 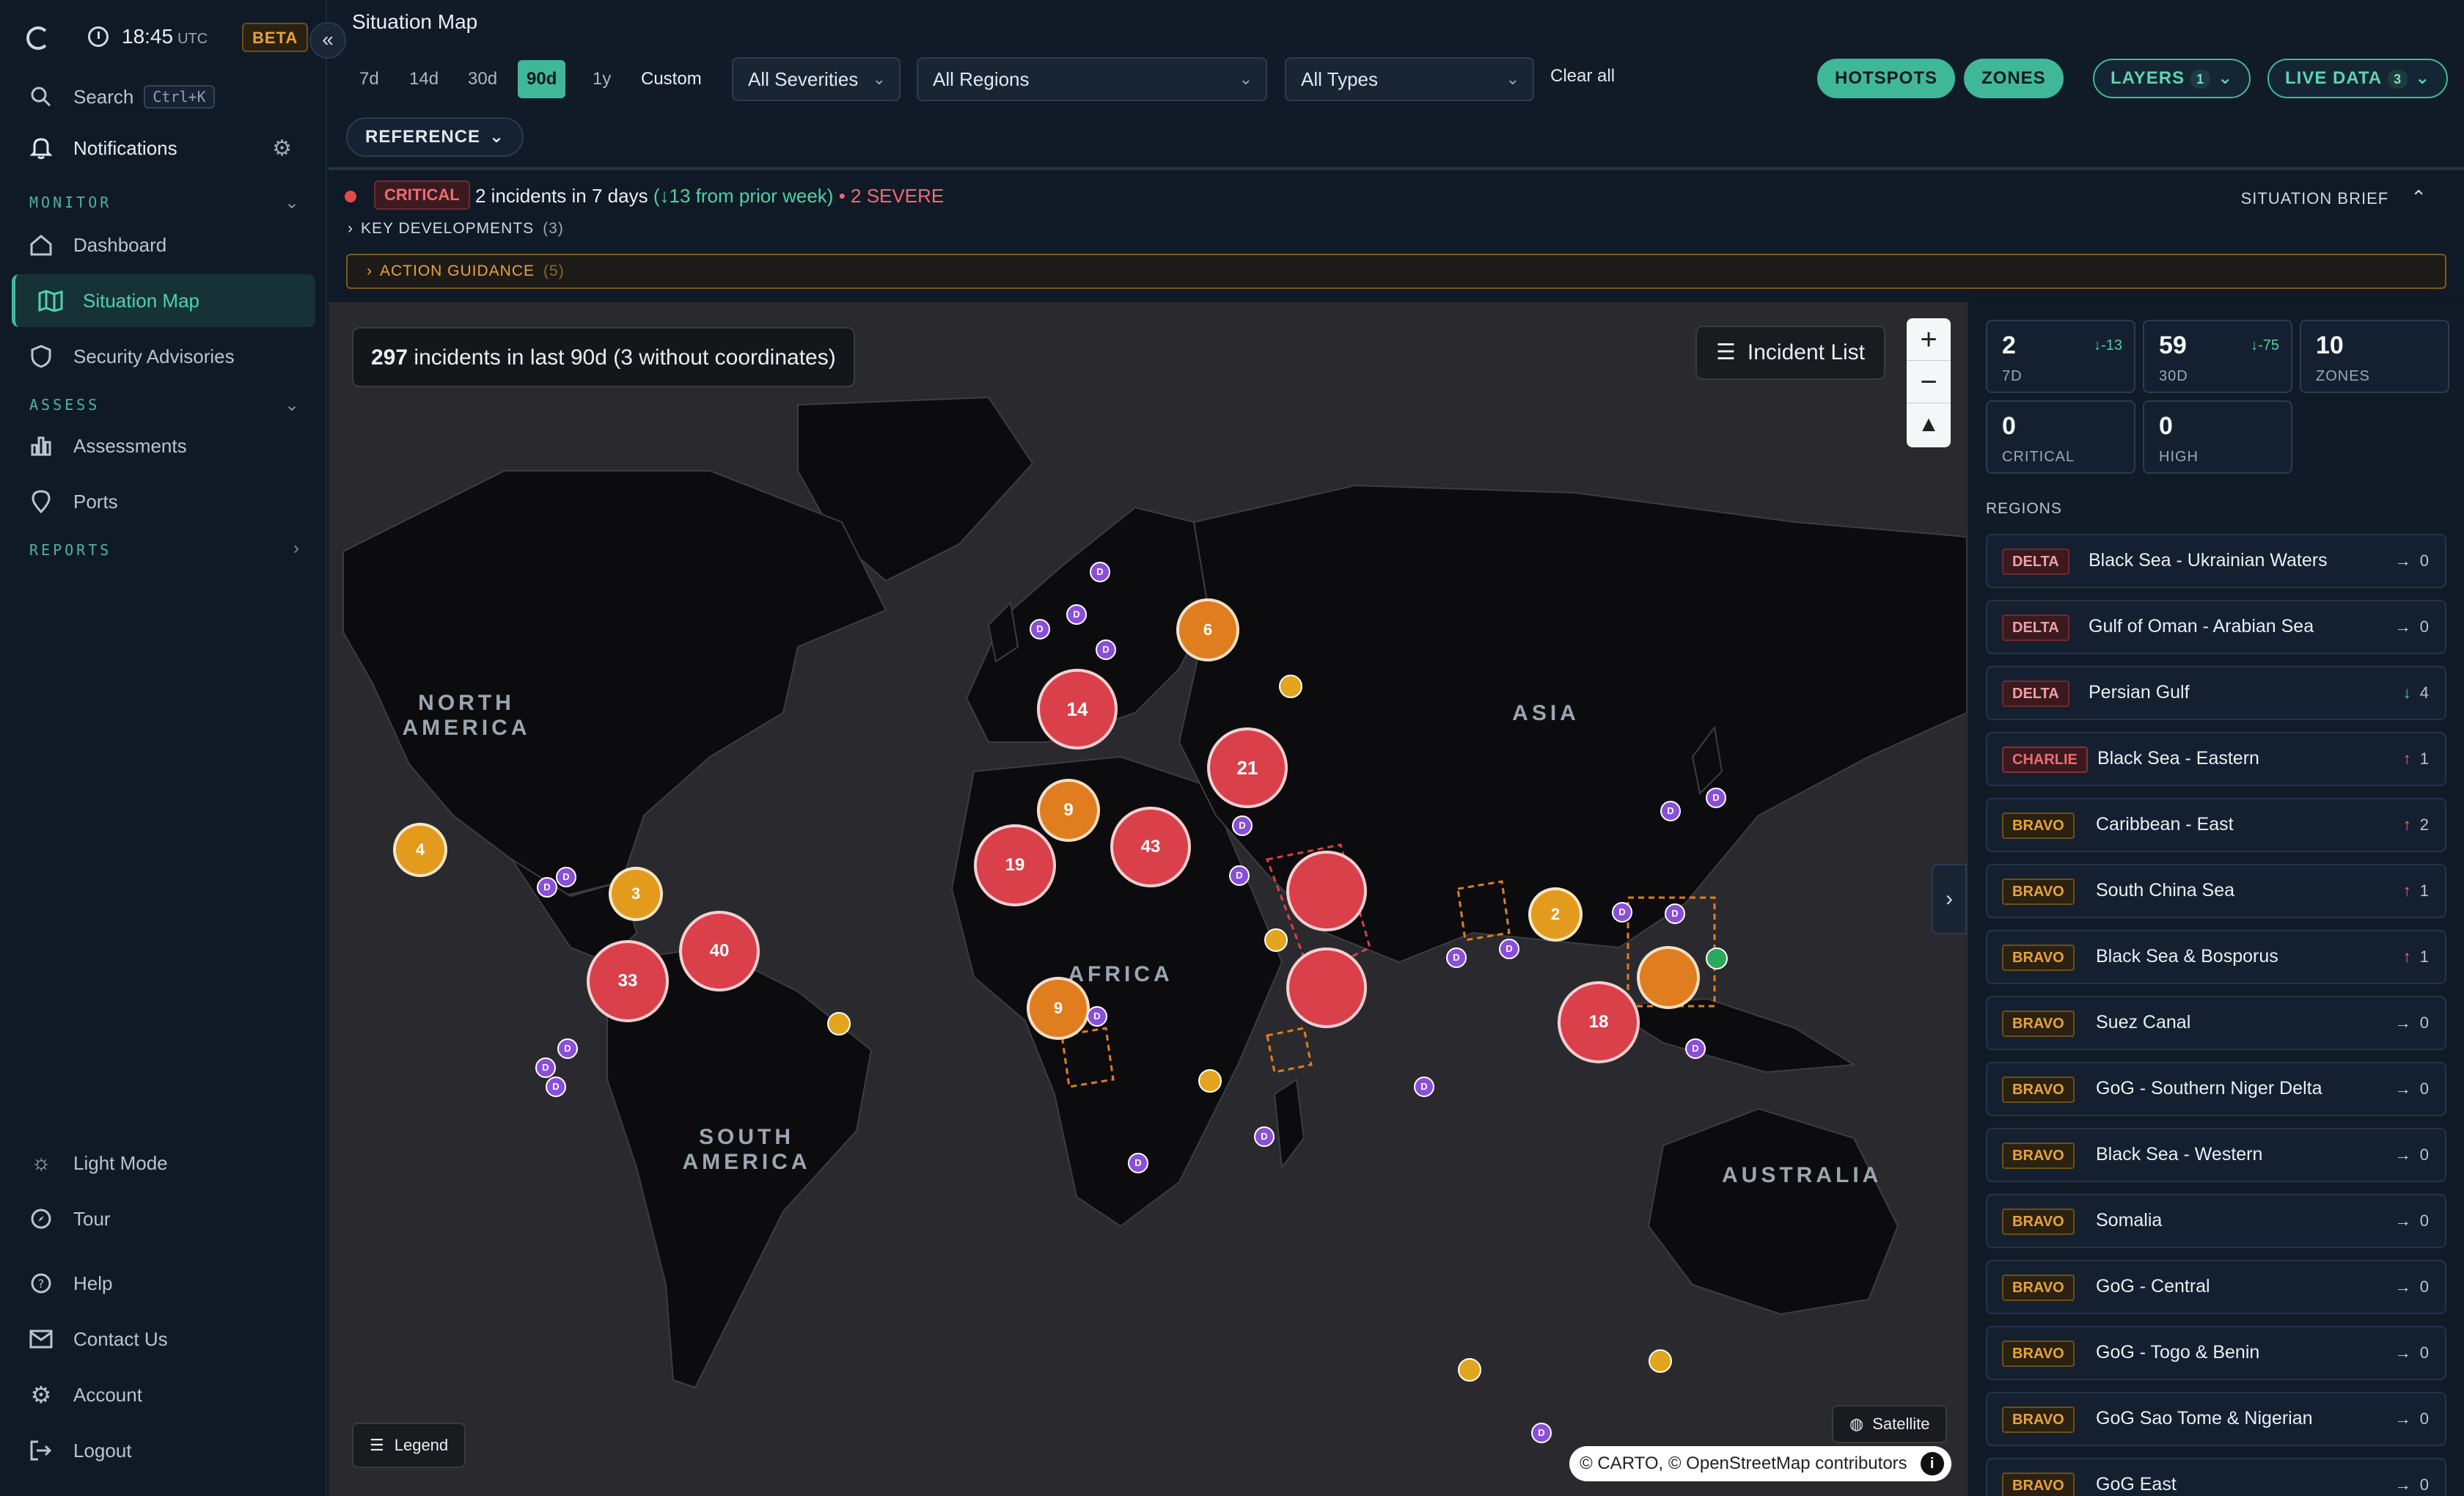 I want to click on sidebar-item-light-mode: ☼ Light Mode, so click(x=163, y=1163).